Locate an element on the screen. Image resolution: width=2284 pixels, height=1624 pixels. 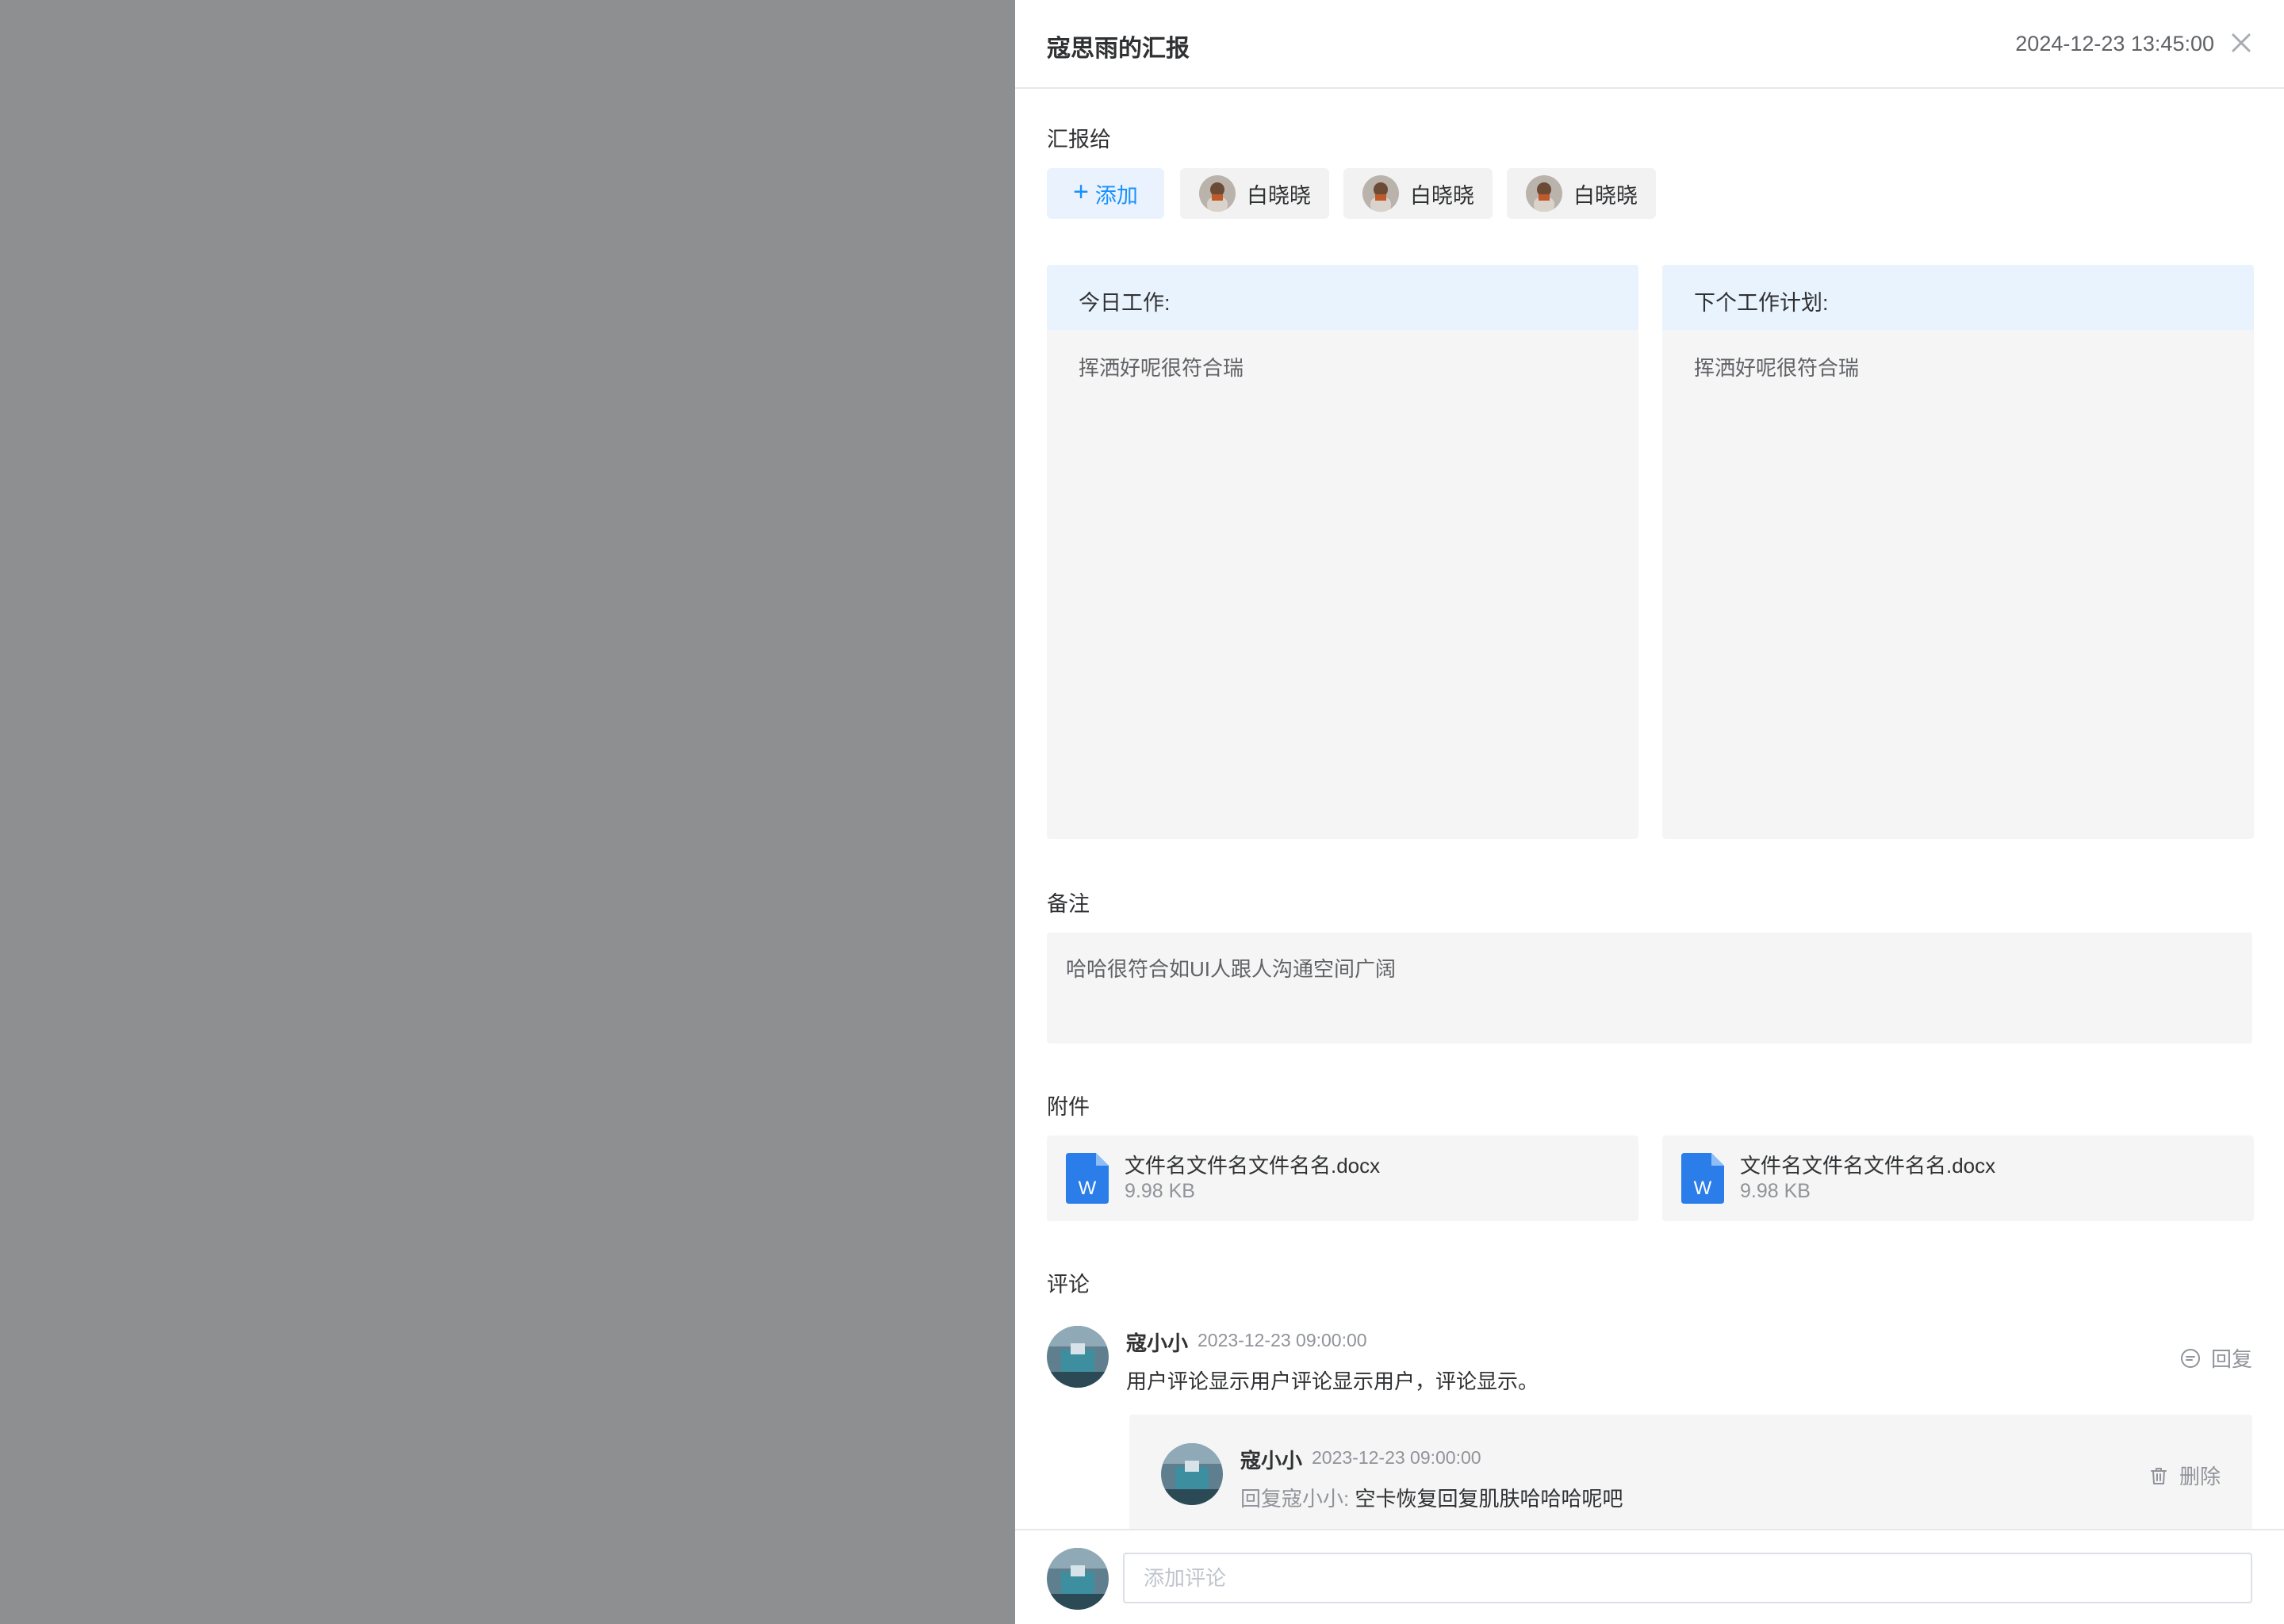
page-title: 寇思雨的汇报 is located at coordinates (1118, 49).